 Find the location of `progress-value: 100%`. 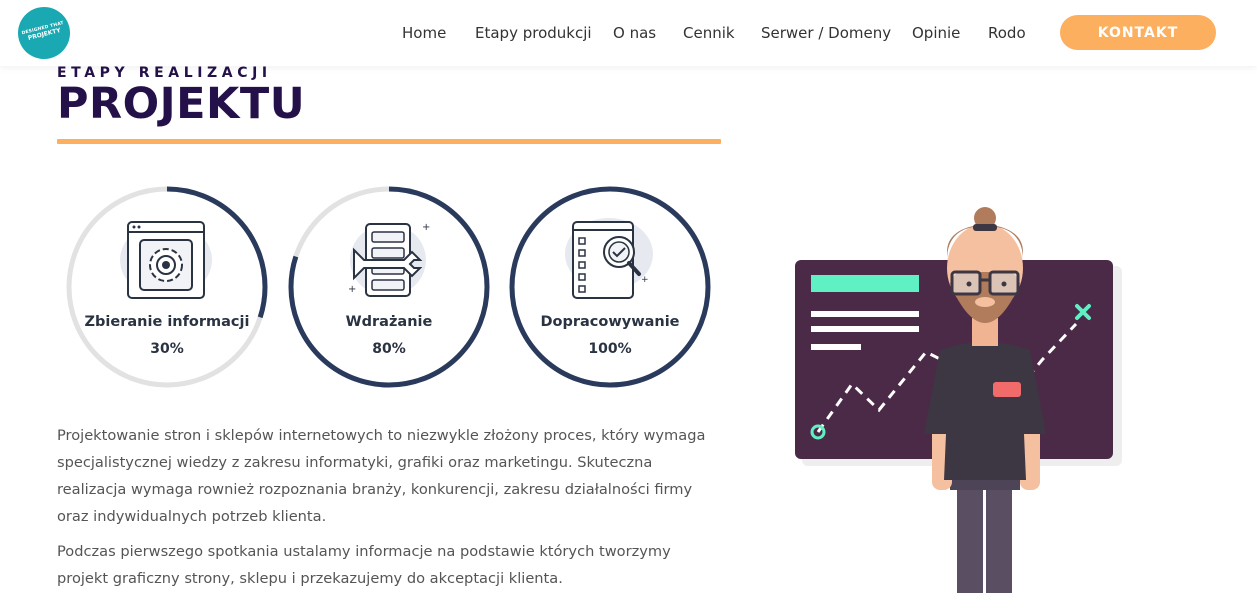

progress-value: 100% is located at coordinates (610, 349).